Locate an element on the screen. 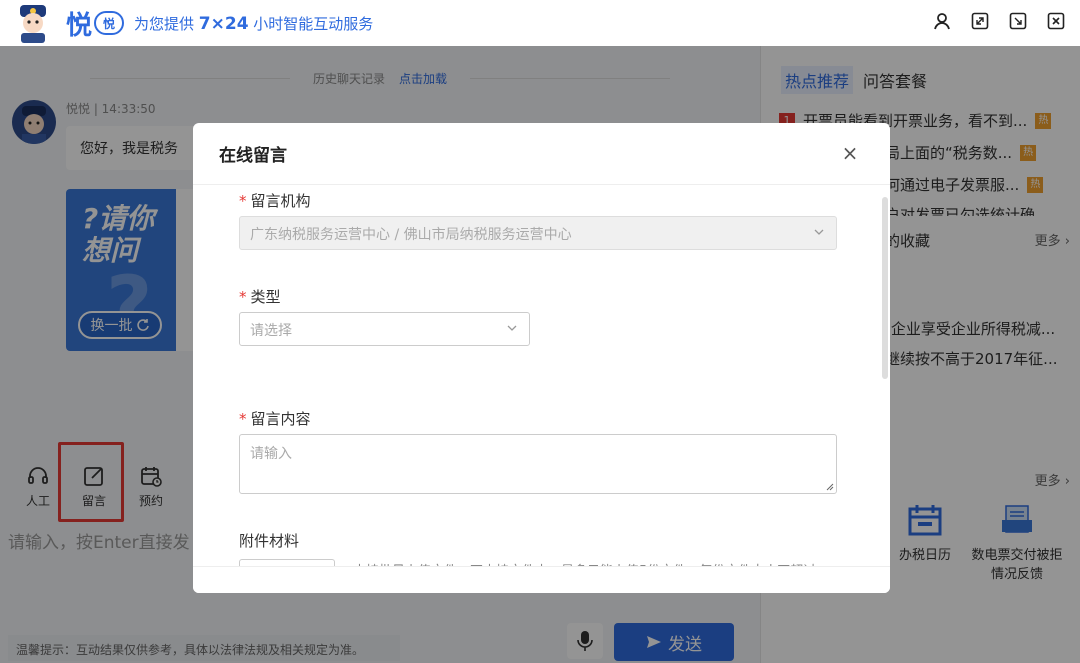 The width and height of the screenshot is (1080, 663). content-textarea: 请输入 is located at coordinates (538, 464).